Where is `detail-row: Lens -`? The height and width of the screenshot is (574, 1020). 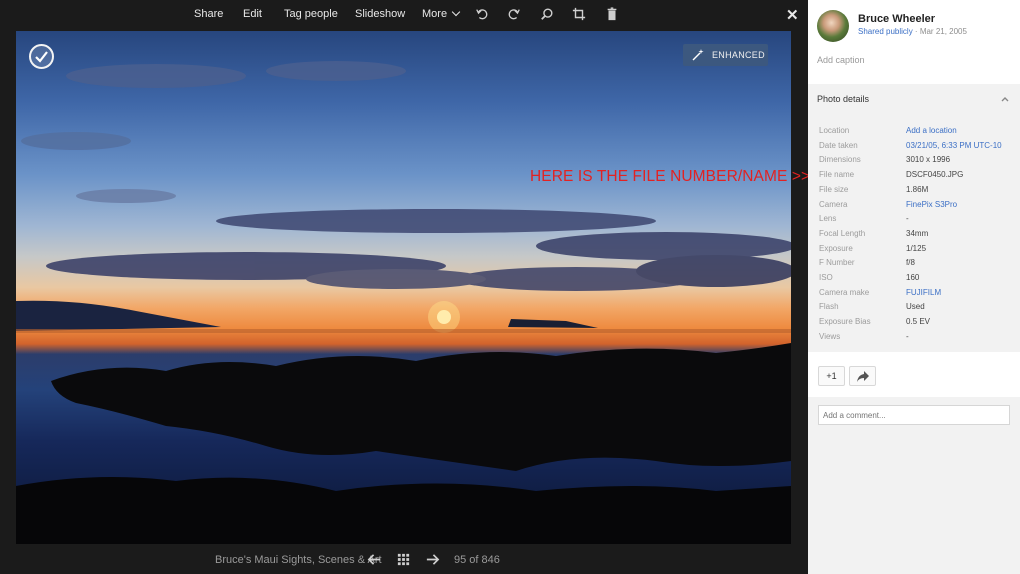 detail-row: Lens - is located at coordinates (914, 221).